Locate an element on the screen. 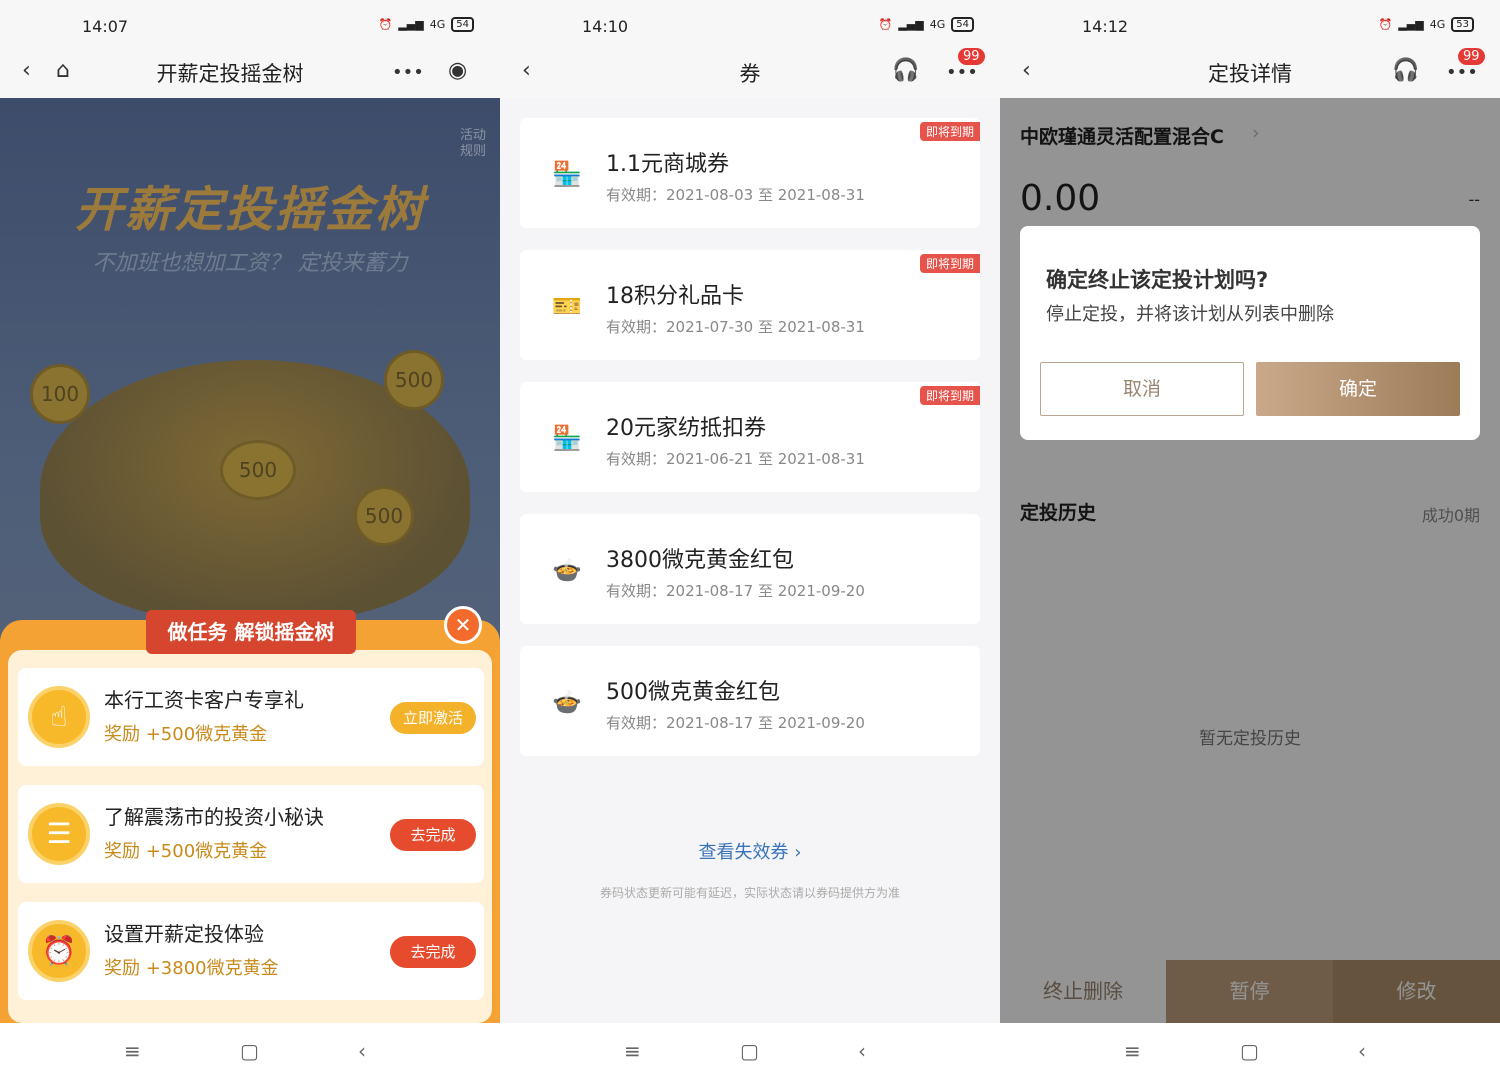 This screenshot has width=1500, height=1083. status-notice: 券码状态更新可能有延迟，实际状态请以券码提供方为准 is located at coordinates (749, 893).